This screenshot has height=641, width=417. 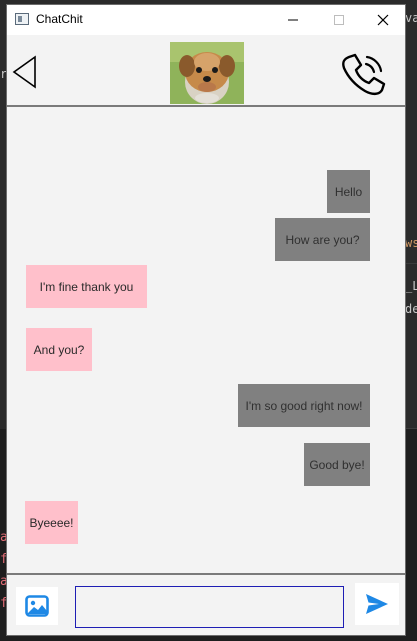 I want to click on send-icon, so click(x=377, y=604).